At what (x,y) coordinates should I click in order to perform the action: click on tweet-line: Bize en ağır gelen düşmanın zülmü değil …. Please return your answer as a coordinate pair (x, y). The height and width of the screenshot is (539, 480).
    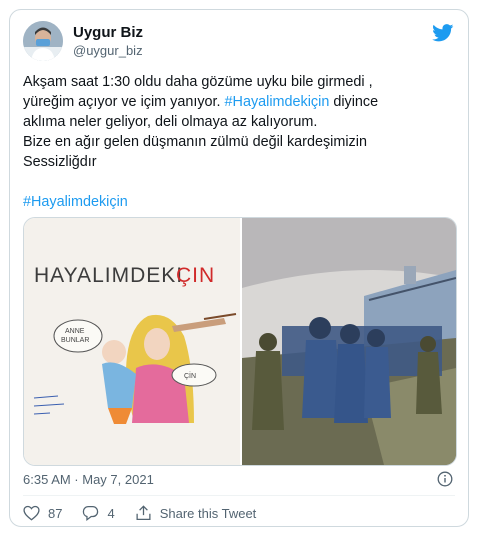
    Looking at the image, I should click on (195, 142).